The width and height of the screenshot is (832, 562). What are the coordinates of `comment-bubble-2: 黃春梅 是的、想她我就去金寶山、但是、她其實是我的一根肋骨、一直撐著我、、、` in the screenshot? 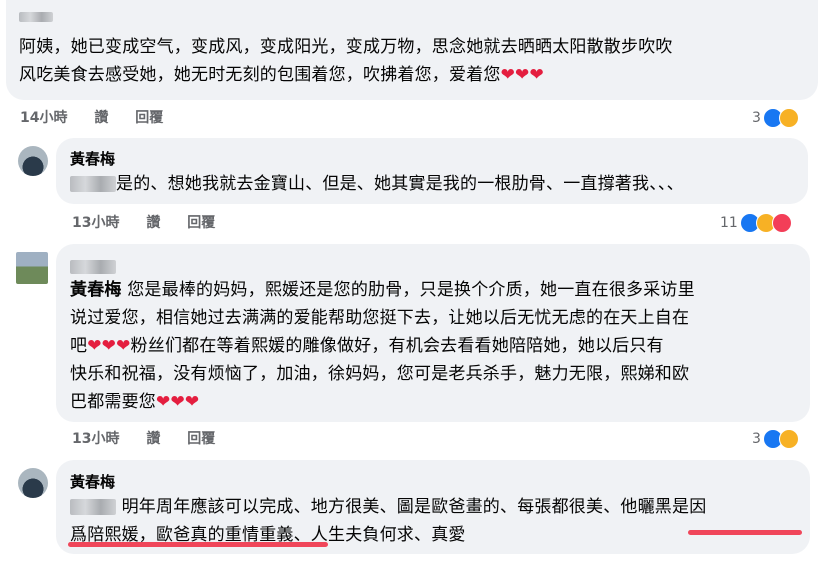 It's located at (432, 171).